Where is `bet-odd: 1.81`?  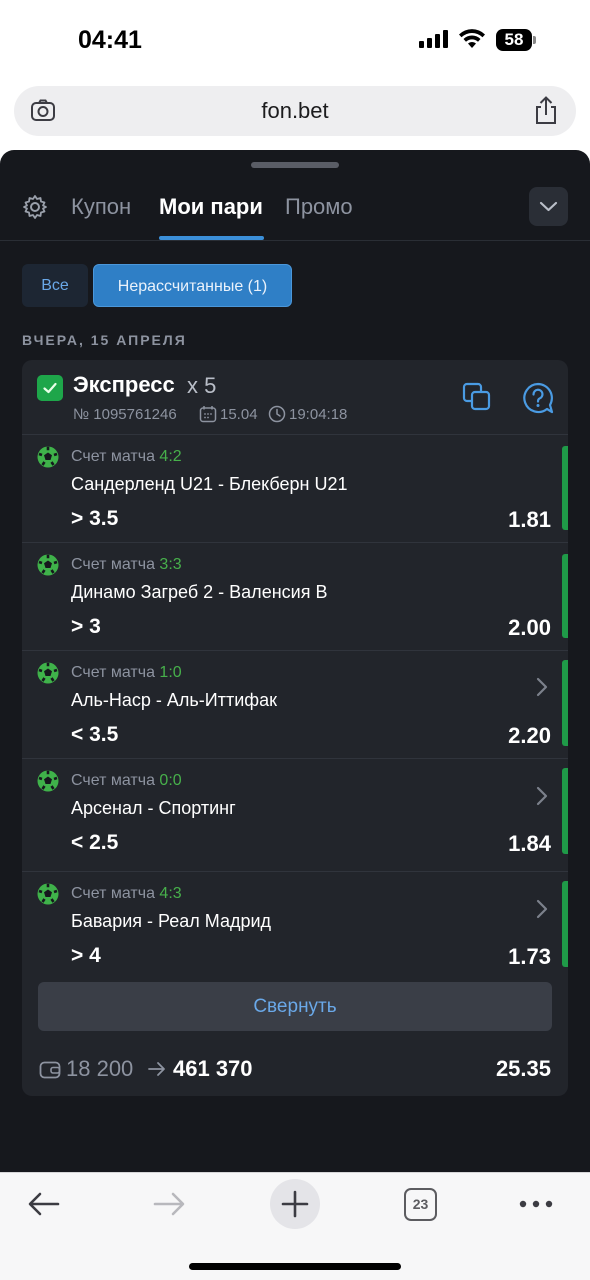 bet-odd: 1.81 is located at coordinates (529, 519).